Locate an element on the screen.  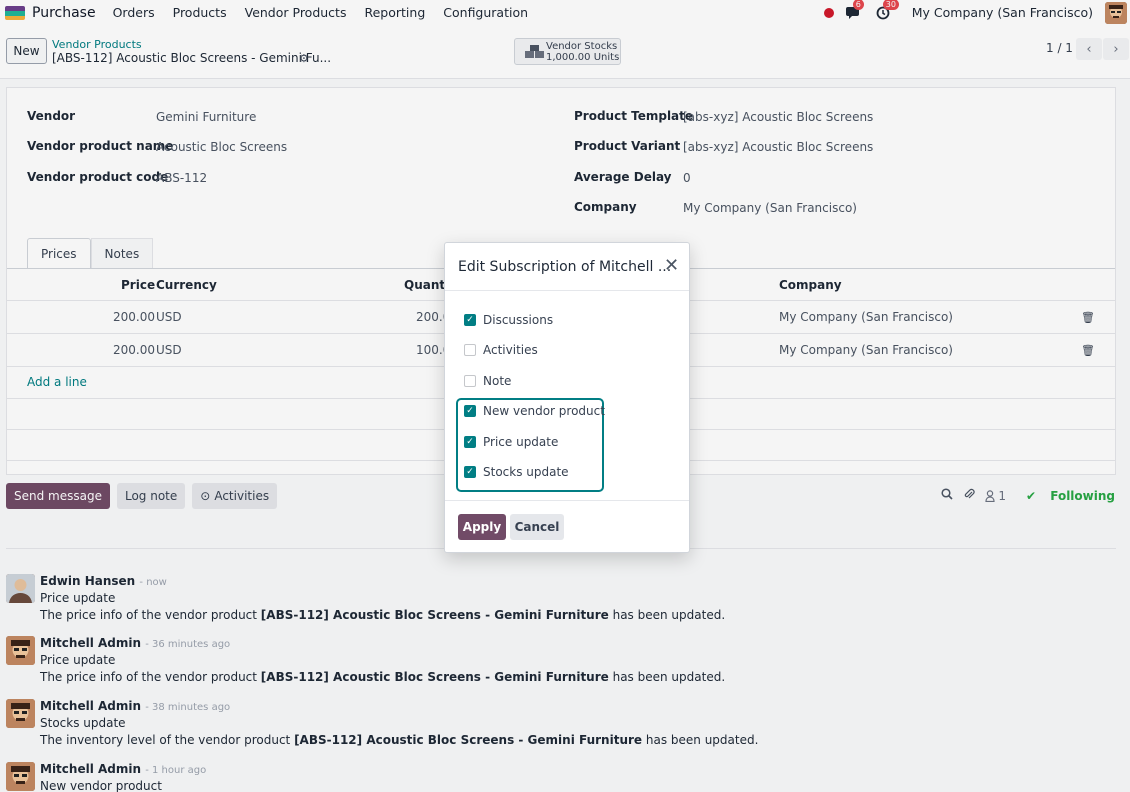
option-label: Activities is located at coordinates (510, 350).